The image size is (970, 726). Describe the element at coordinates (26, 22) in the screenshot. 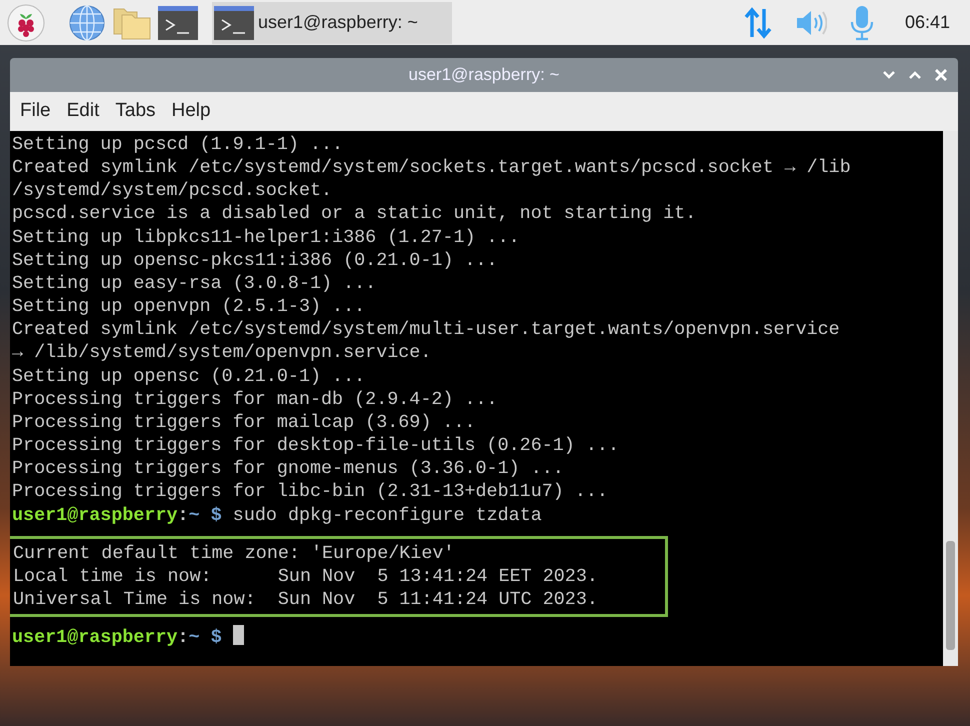

I see `raspberry-menu-icon` at that location.